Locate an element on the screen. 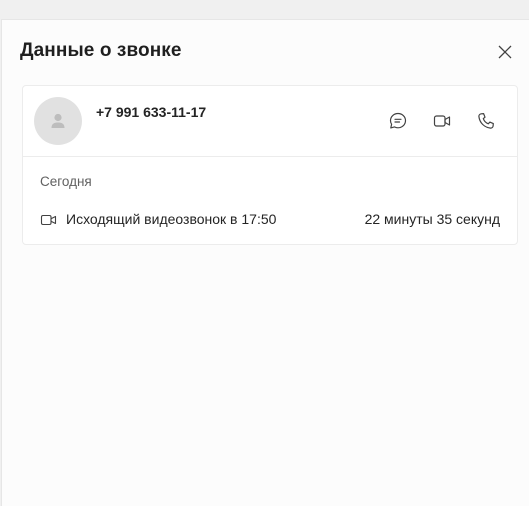  avatar is located at coordinates (58, 121).